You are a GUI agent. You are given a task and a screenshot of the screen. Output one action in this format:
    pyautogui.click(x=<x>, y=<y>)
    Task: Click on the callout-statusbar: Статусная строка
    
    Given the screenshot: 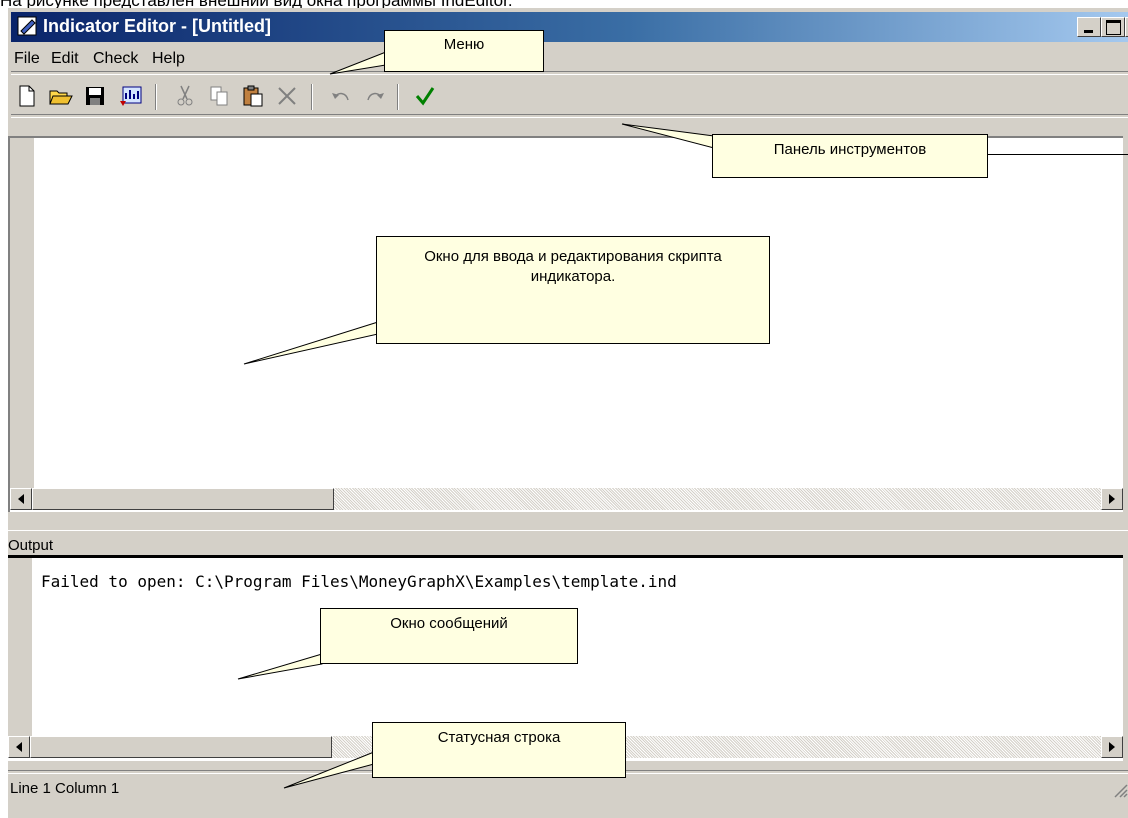 What is the action you would take?
    pyautogui.click(x=499, y=750)
    